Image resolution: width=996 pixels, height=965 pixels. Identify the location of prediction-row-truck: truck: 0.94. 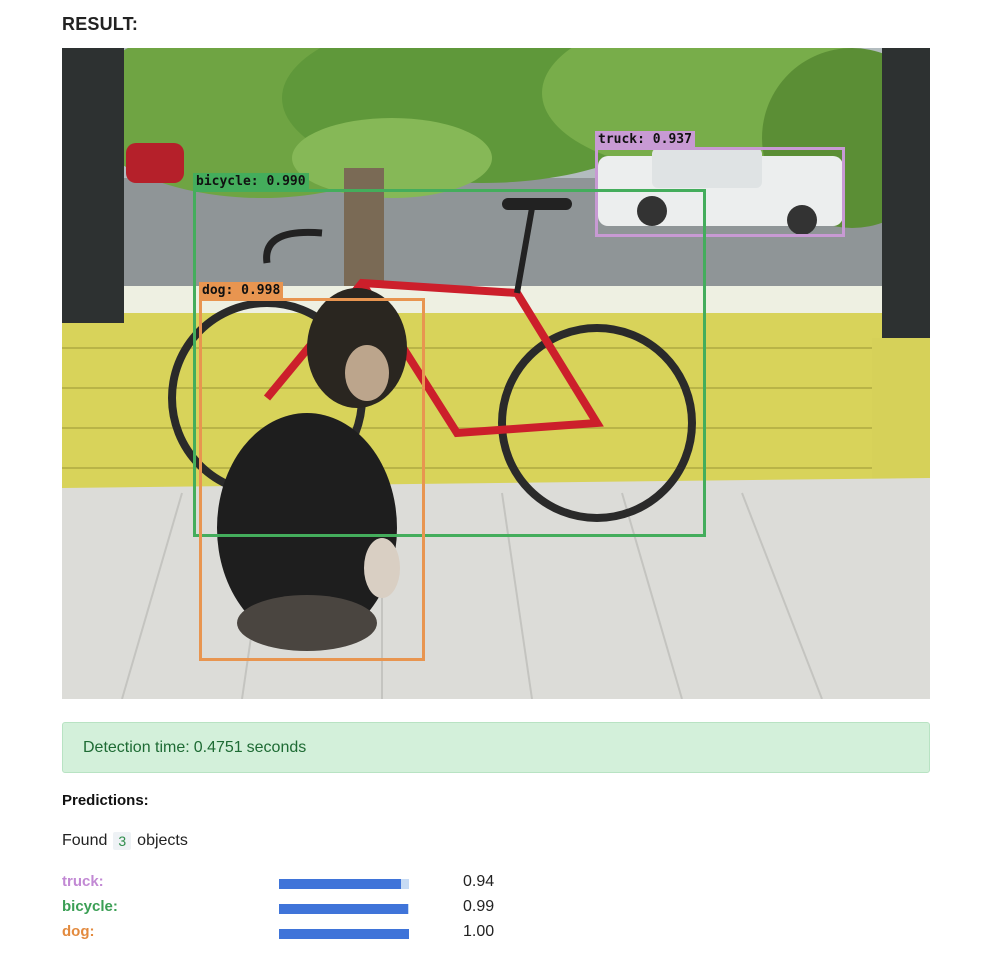
(322, 883).